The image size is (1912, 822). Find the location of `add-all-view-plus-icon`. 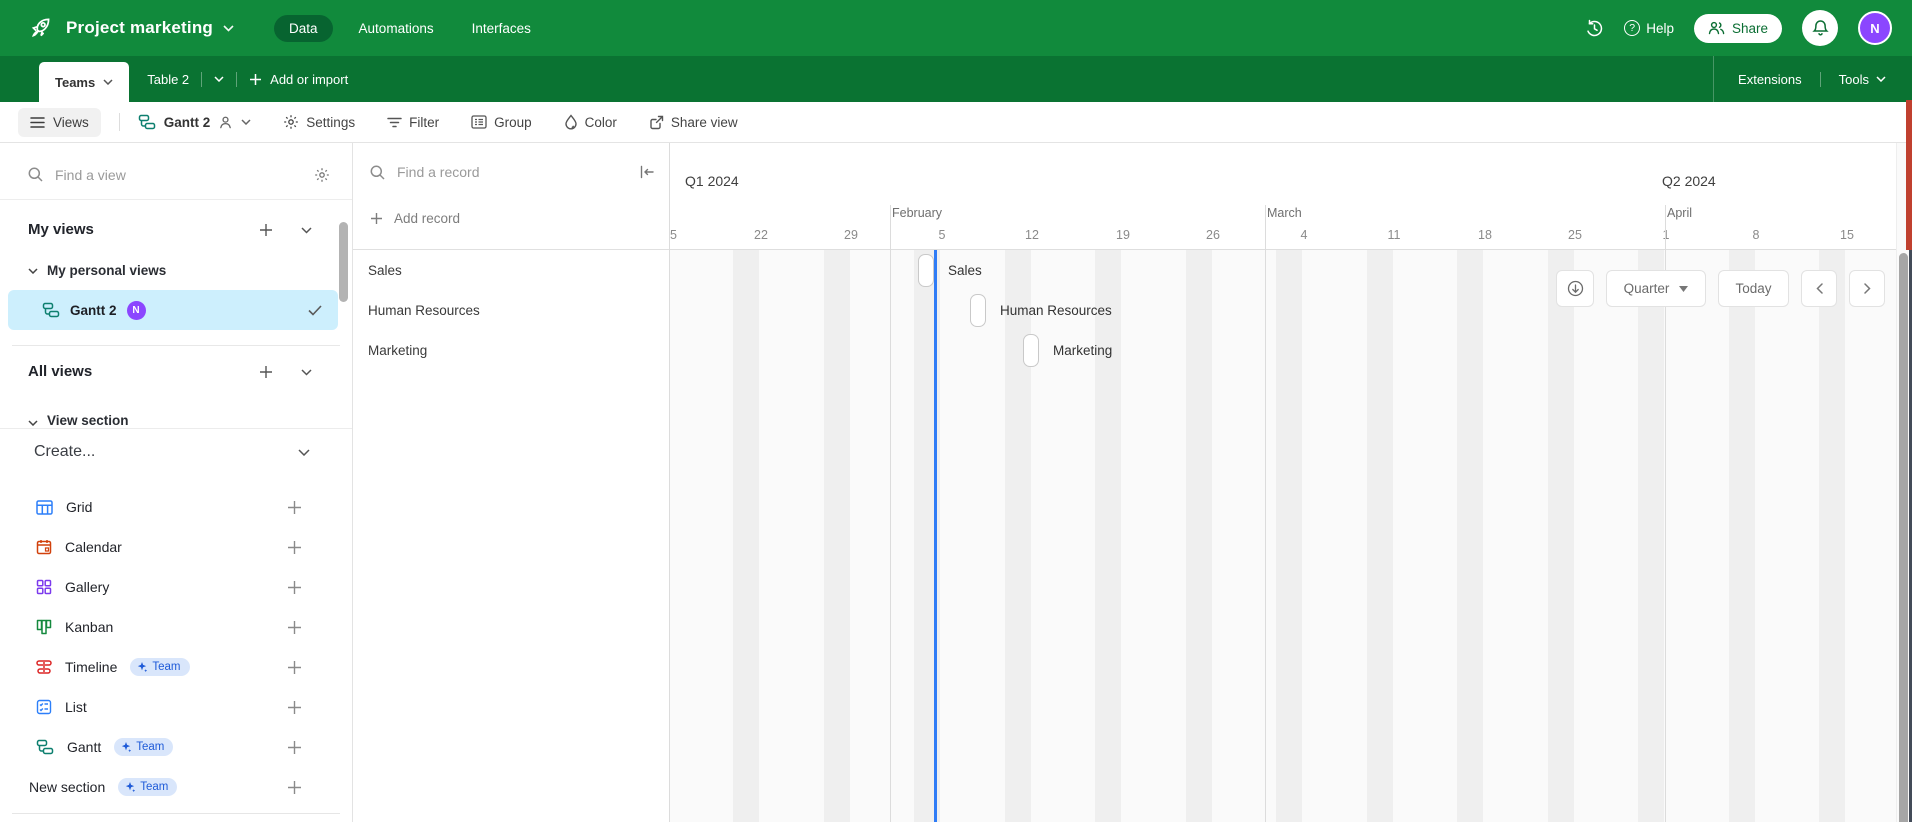

add-all-view-plus-icon is located at coordinates (266, 372).